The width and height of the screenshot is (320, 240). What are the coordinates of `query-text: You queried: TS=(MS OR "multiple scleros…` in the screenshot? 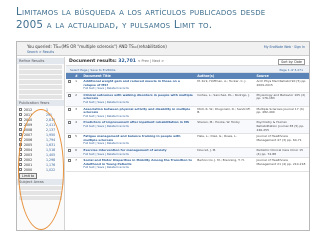 It's located at (97, 46).